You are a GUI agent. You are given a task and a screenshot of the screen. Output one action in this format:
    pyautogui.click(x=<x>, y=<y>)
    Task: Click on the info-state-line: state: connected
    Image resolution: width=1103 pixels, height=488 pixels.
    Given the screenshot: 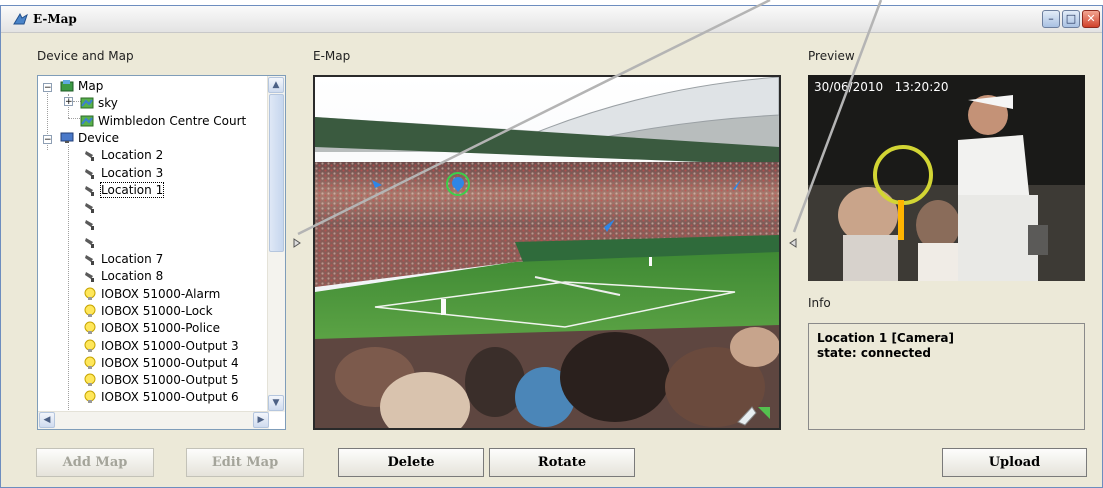 What is the action you would take?
    pyautogui.click(x=874, y=353)
    